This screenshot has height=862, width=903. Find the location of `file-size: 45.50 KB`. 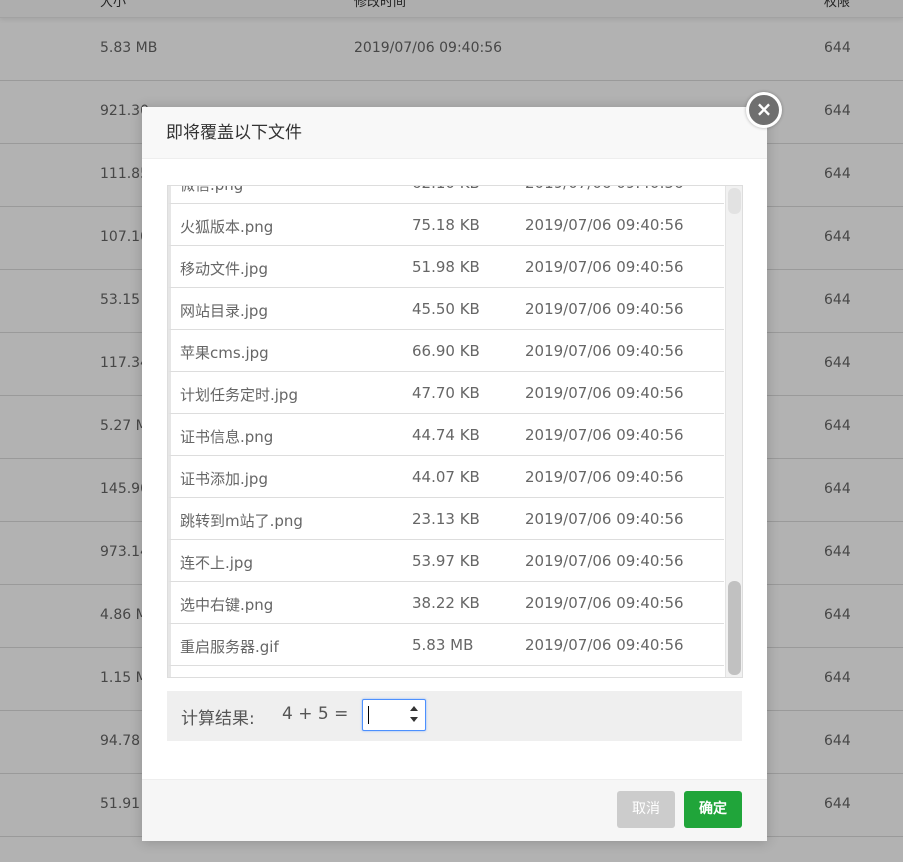

file-size: 45.50 KB is located at coordinates (446, 309).